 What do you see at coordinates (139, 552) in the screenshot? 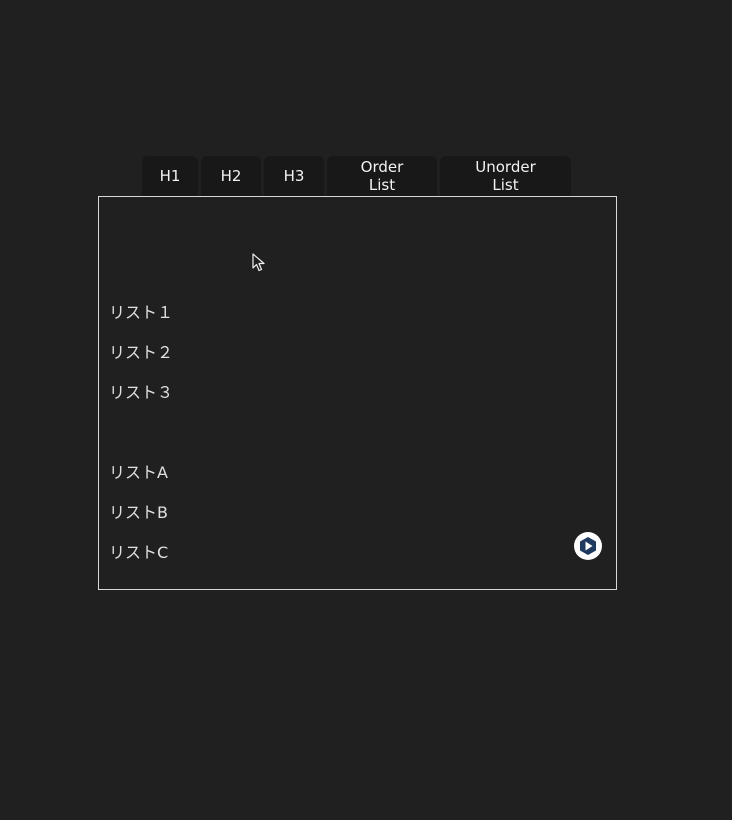
I see `list-item: リストC` at bounding box center [139, 552].